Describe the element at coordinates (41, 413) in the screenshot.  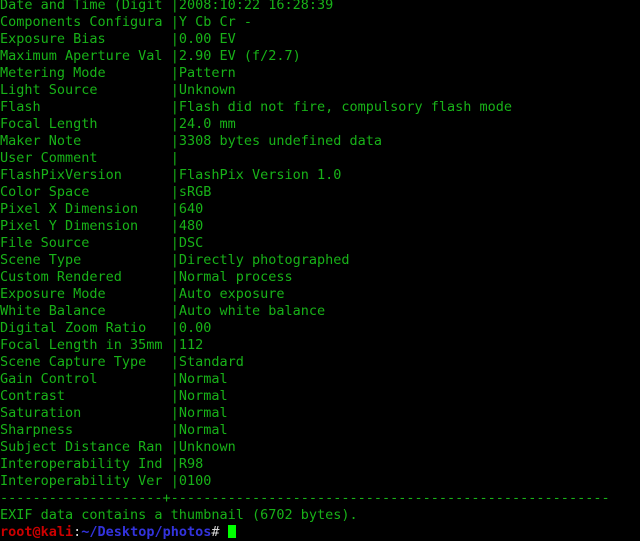
I see `exif-label: Saturation` at that location.